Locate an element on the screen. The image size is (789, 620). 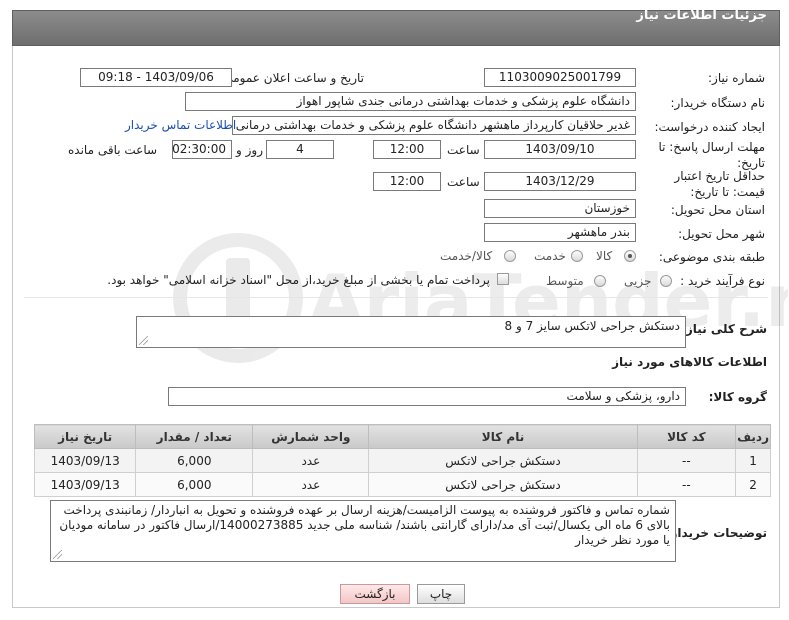
category-goods-label: کالا is located at coordinates (604, 256).